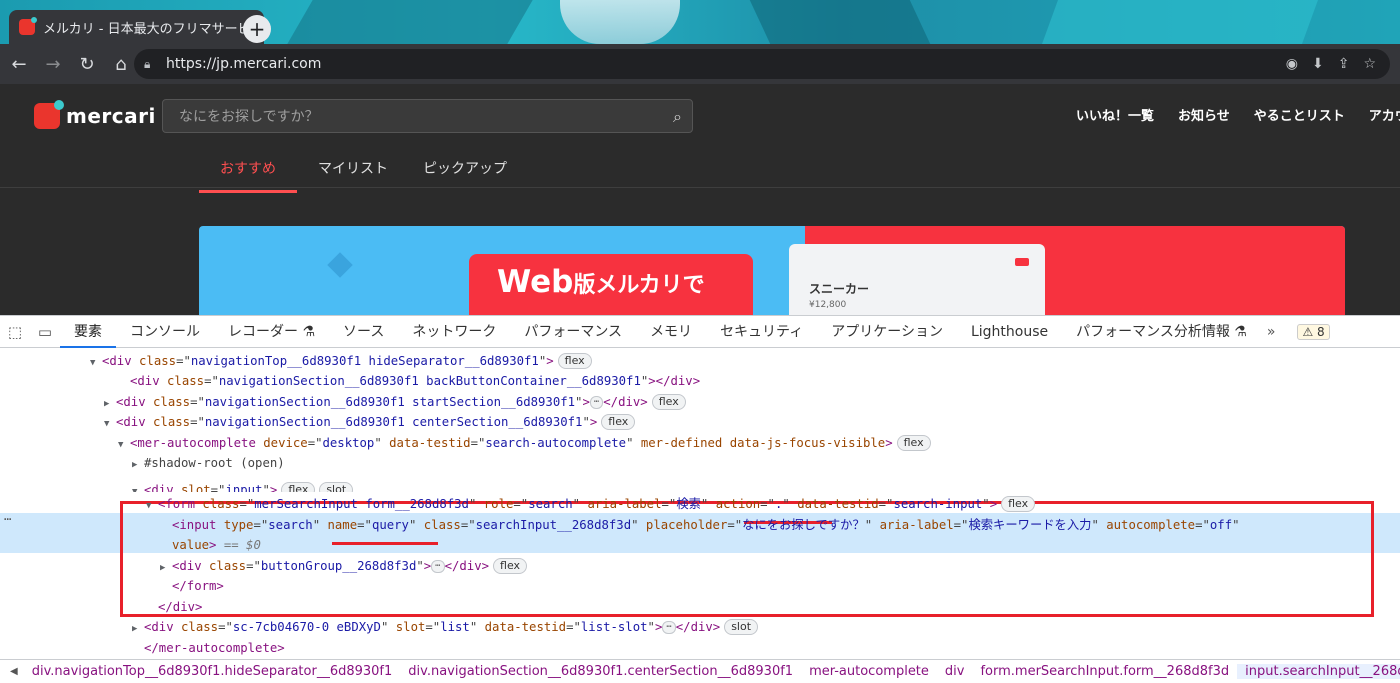  I want to click on dom-tree-node: ▼ <div slot="input"> flex slot, so click(243, 486).